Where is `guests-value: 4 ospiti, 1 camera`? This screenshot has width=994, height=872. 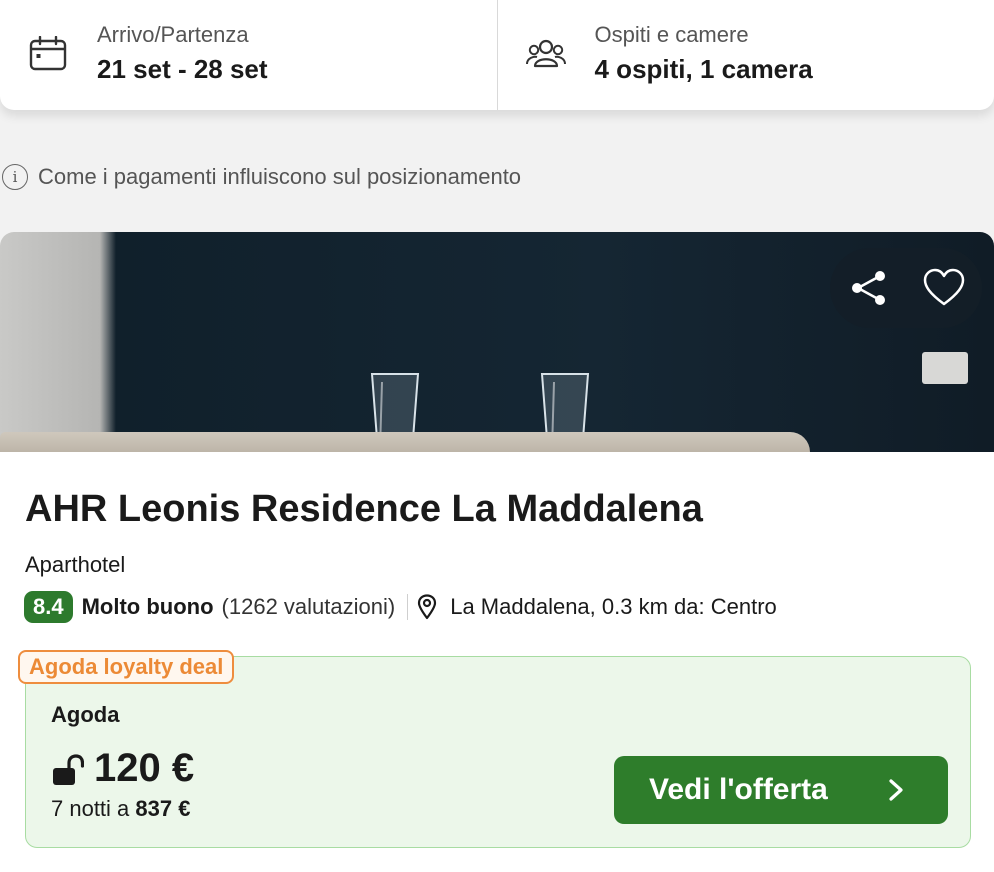 guests-value: 4 ospiti, 1 camera is located at coordinates (704, 69).